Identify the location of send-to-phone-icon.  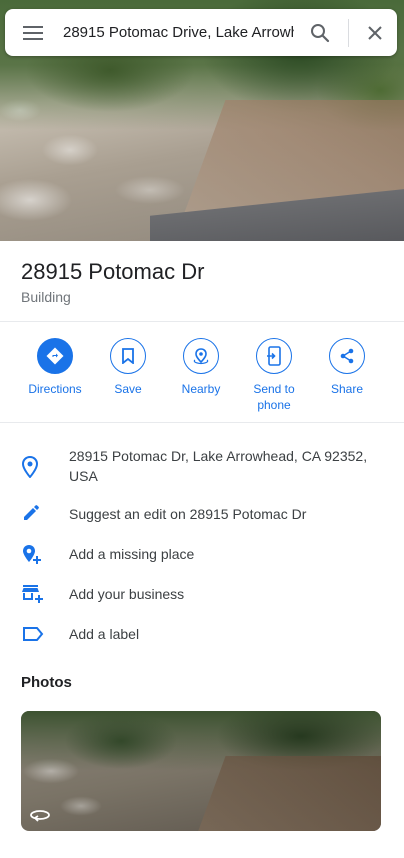
(274, 356).